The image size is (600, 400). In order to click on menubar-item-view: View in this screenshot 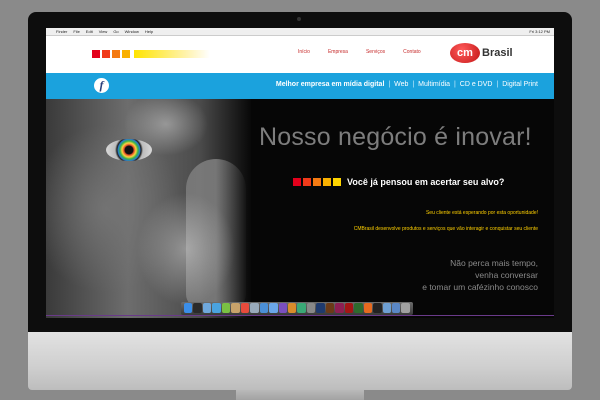, I will do `click(103, 31)`.